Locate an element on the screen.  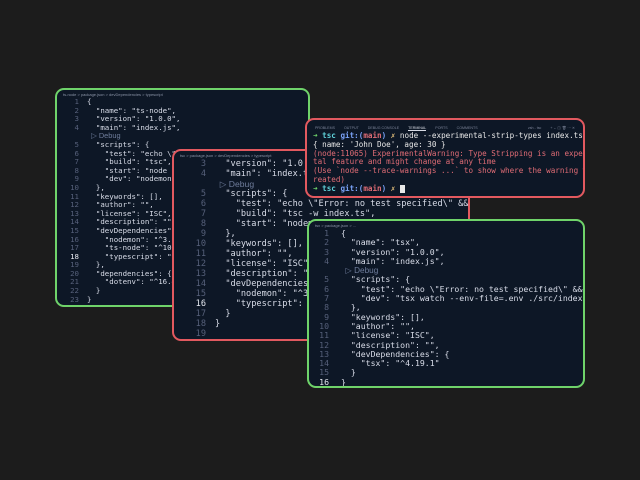
line-number: 7 is located at coordinates (203, 214).